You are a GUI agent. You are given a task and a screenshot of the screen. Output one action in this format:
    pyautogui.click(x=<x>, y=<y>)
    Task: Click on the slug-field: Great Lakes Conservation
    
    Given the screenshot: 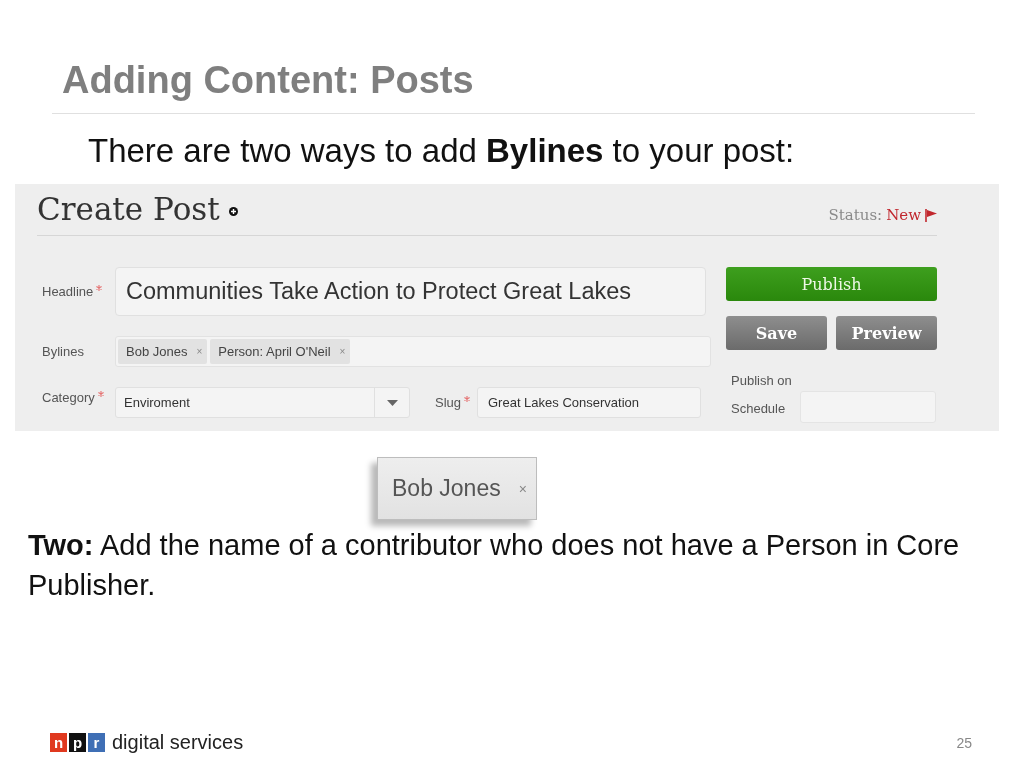 What is the action you would take?
    pyautogui.click(x=589, y=402)
    